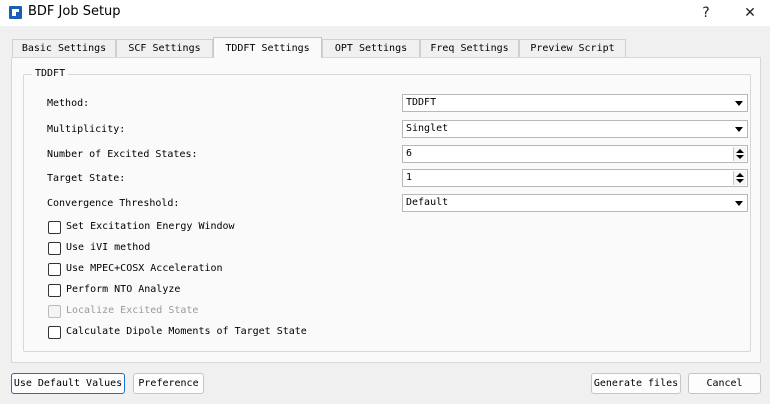 The height and width of the screenshot is (404, 770). I want to click on multiplicity-label: Multiplicity:, so click(86, 129).